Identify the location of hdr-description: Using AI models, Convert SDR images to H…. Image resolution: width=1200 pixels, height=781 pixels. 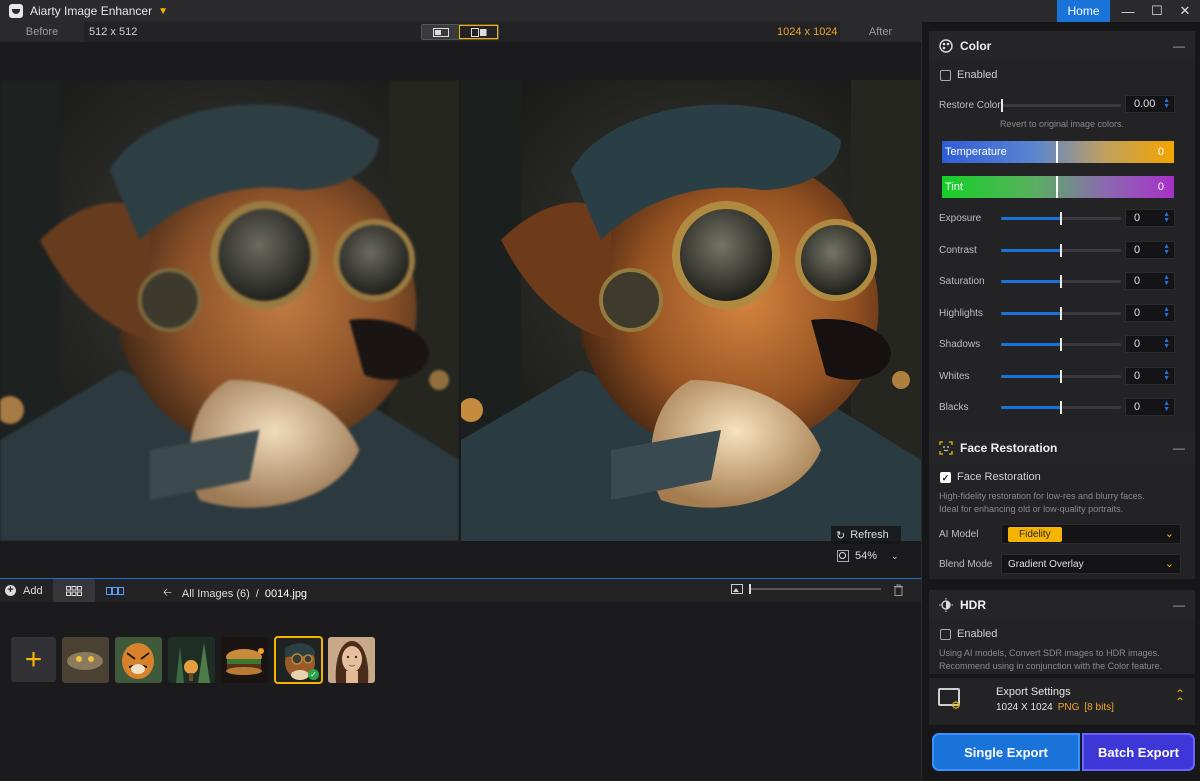
(1064, 660).